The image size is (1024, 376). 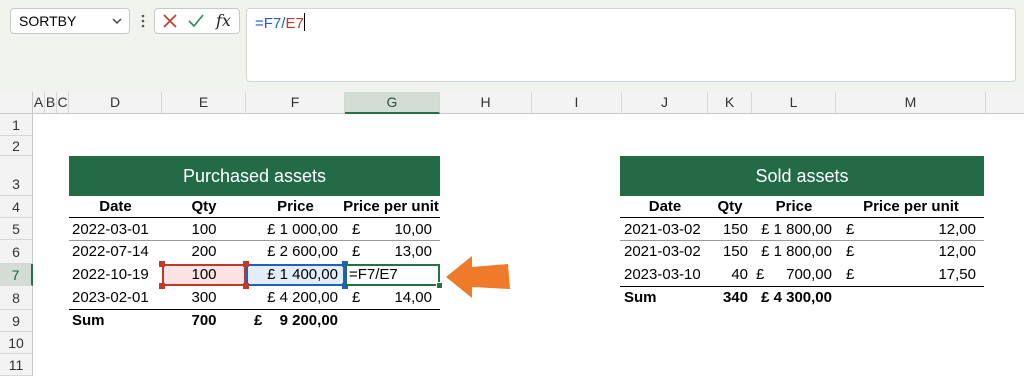 What do you see at coordinates (809, 274) in the screenshot?
I see `sold-price: 700,00` at bounding box center [809, 274].